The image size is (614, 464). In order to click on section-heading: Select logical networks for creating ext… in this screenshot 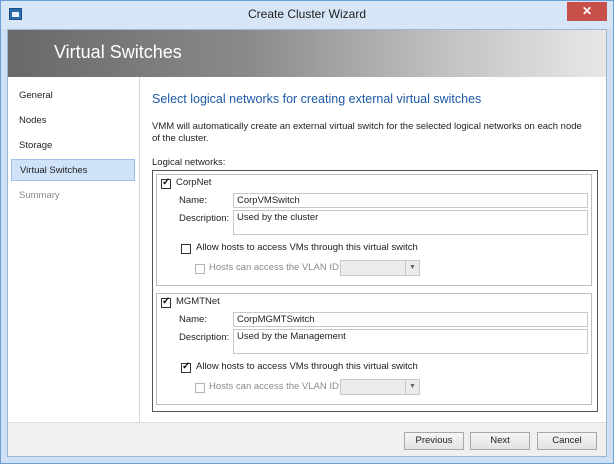, I will do `click(317, 99)`.